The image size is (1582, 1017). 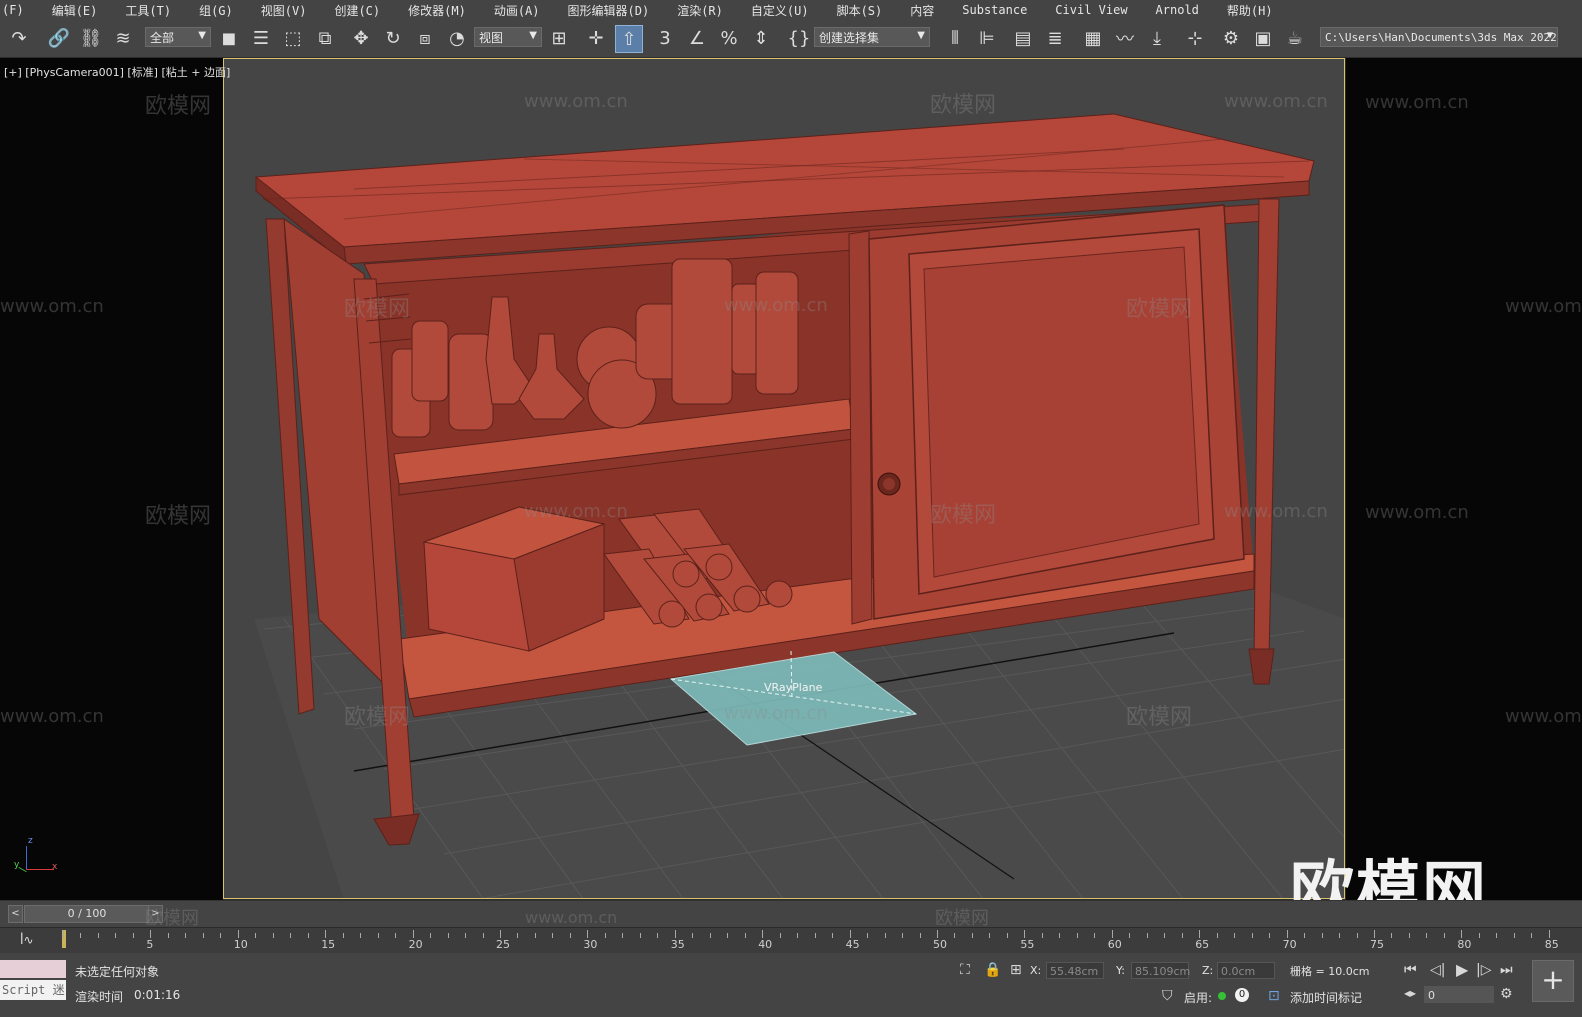 I want to click on project-folder-dropdown: C:\Users\Han\Documents\3ds Max 2022 ▼, so click(x=1439, y=37).